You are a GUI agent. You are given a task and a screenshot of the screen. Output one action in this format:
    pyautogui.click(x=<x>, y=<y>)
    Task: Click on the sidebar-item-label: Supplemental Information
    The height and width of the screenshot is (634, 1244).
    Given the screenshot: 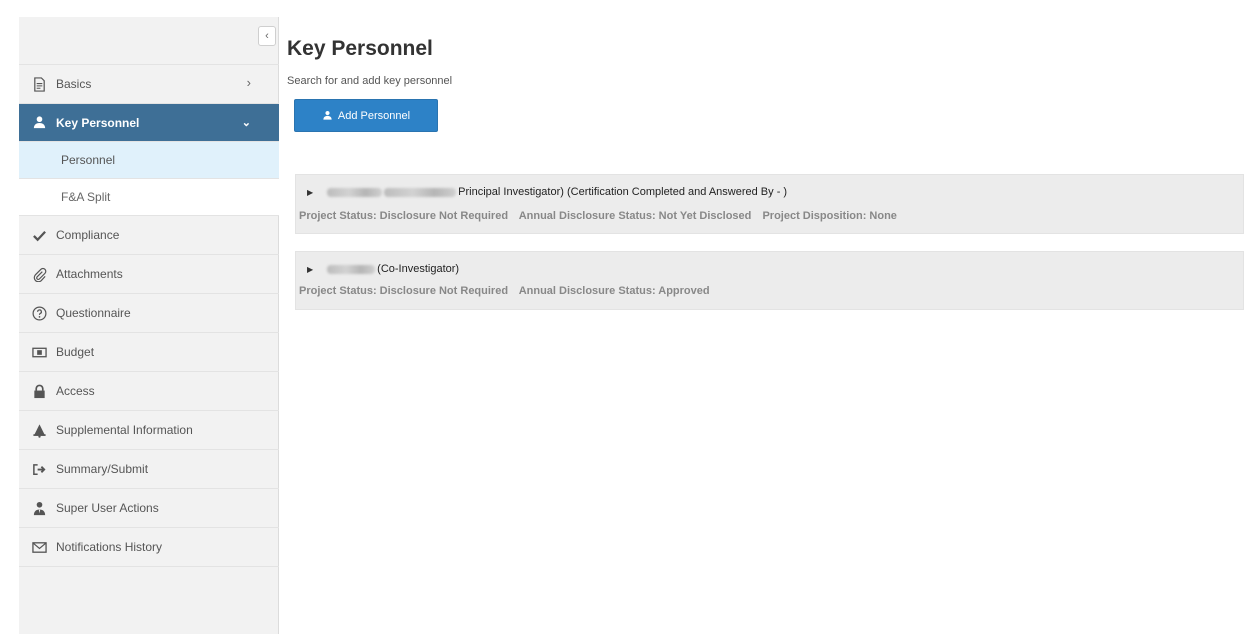 What is the action you would take?
    pyautogui.click(x=124, y=430)
    